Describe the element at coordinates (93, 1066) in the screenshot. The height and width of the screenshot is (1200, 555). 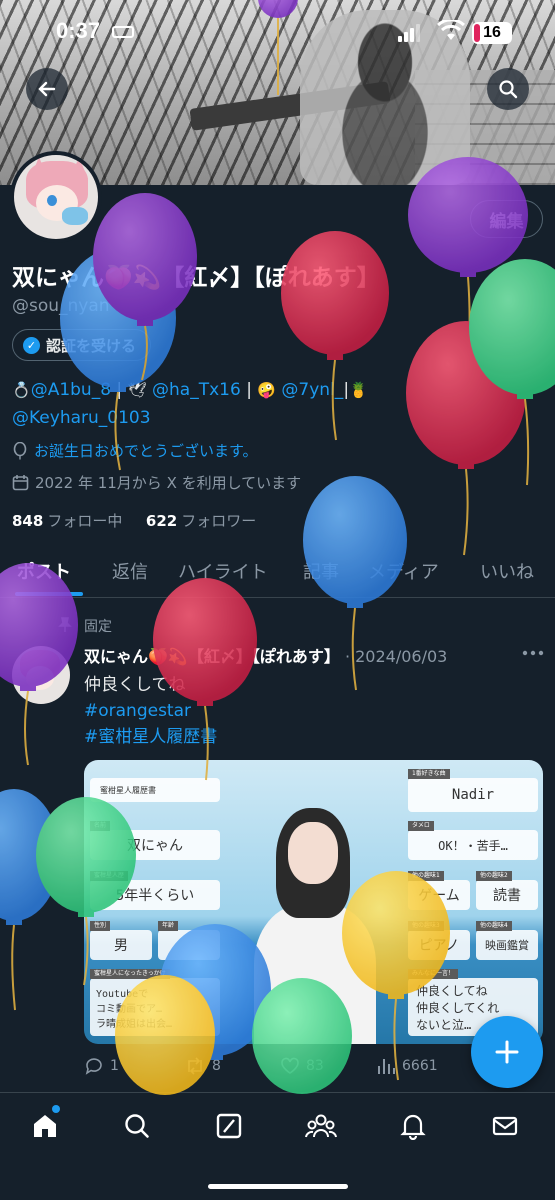
I see `reply-icon` at that location.